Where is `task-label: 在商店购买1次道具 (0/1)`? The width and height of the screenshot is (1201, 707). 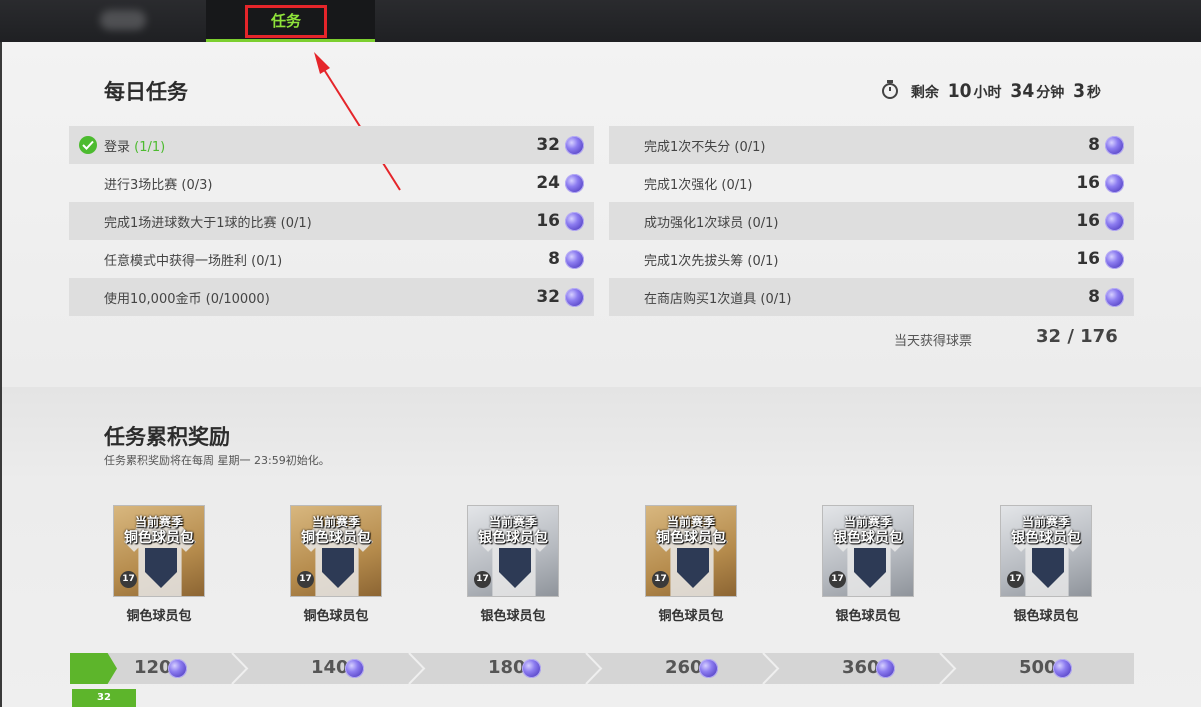
task-label: 在商店购买1次道具 (0/1) is located at coordinates (718, 299).